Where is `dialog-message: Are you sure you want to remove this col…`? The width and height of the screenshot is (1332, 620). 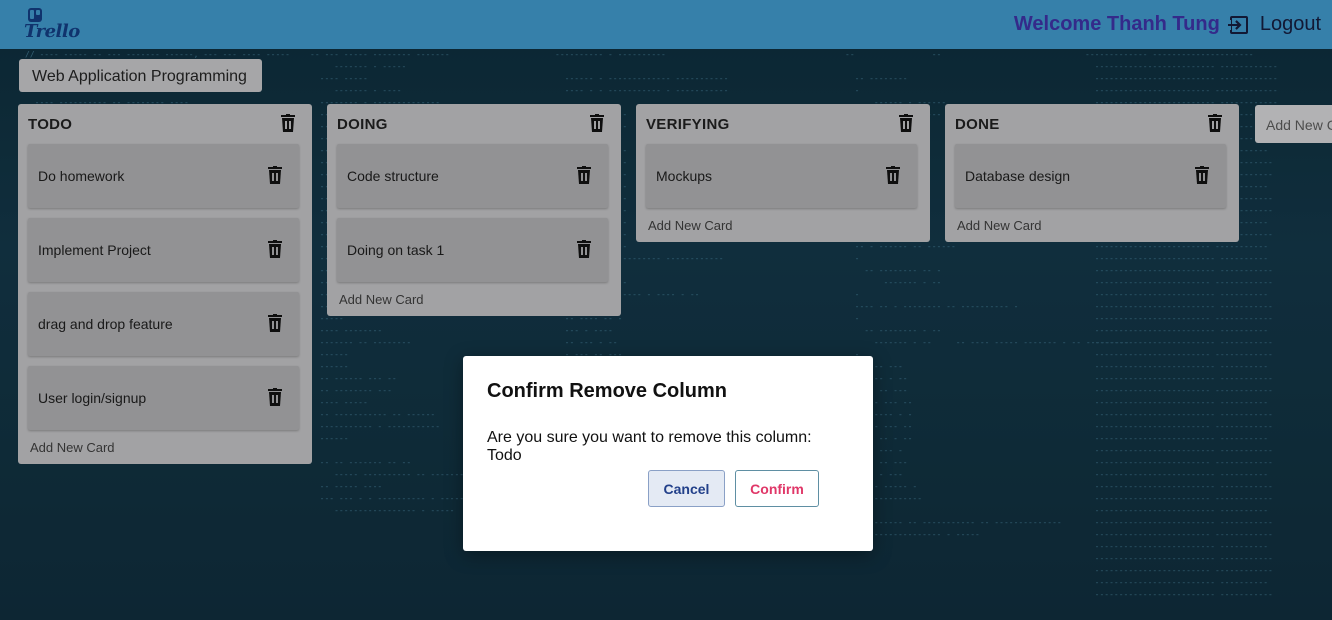
dialog-message: Are you sure you want to remove this col… is located at coordinates (649, 446).